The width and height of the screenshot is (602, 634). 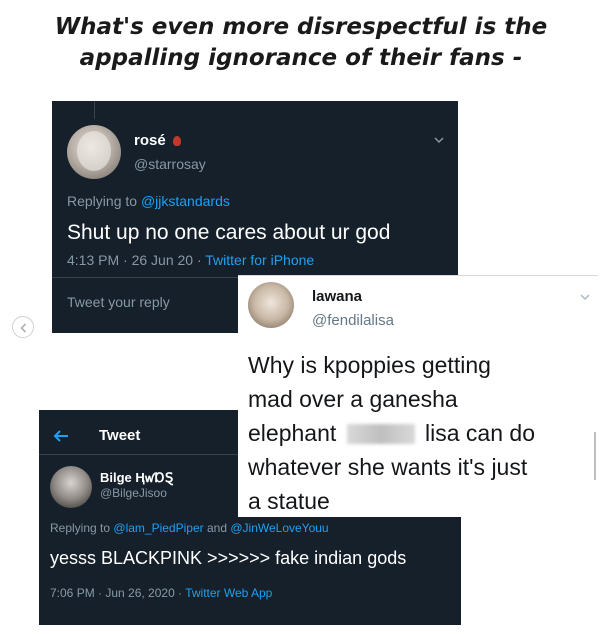 I want to click on headline-line-1: What's even more disrespectful is the, so click(x=301, y=27).